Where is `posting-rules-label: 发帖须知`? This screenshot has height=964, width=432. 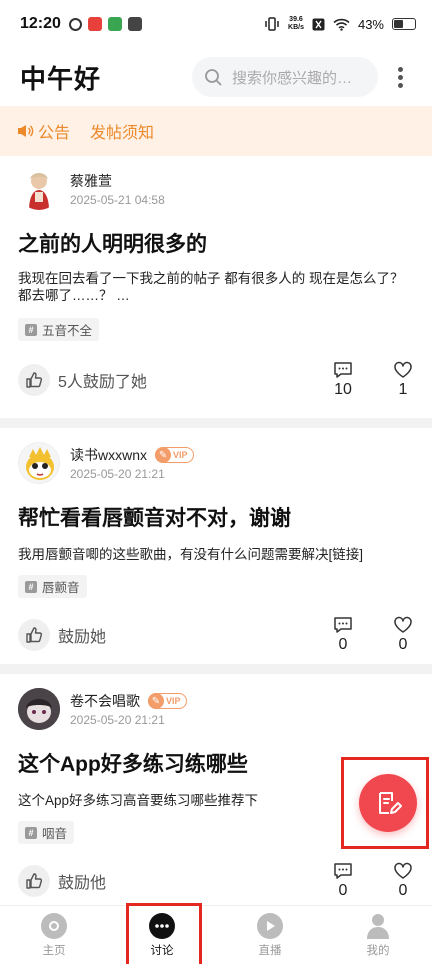
posting-rules-label: 发帖须知 is located at coordinates (122, 133).